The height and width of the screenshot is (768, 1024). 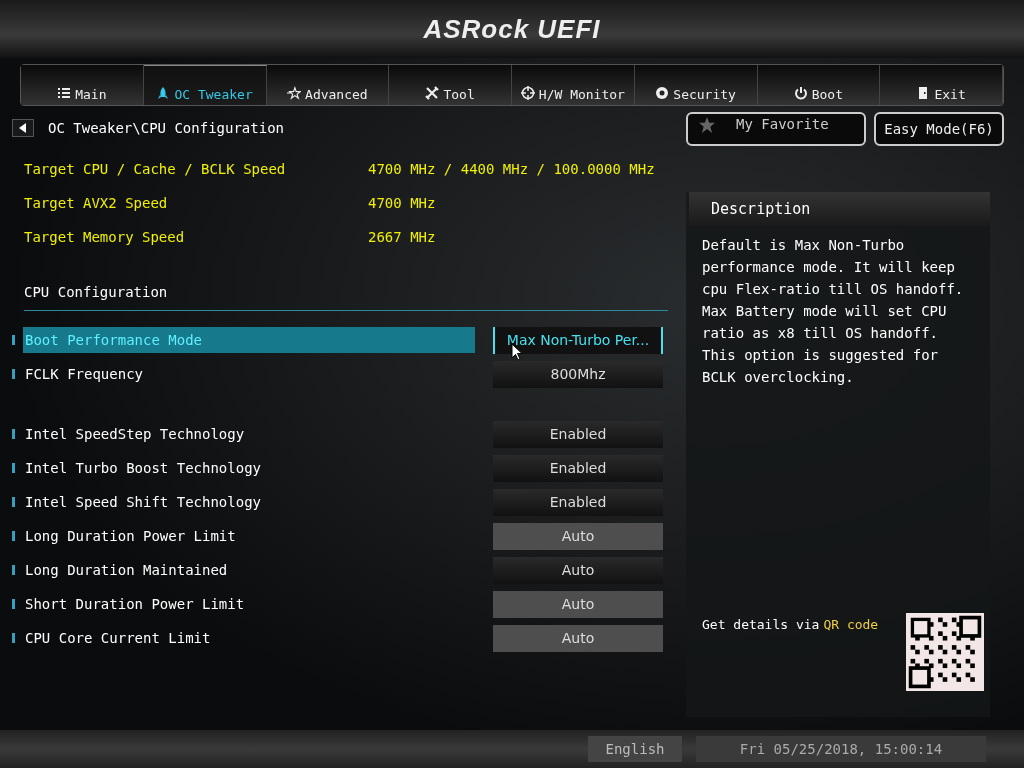 What do you see at coordinates (249, 604) in the screenshot?
I see `setting-label: Short Duration Power Limit` at bounding box center [249, 604].